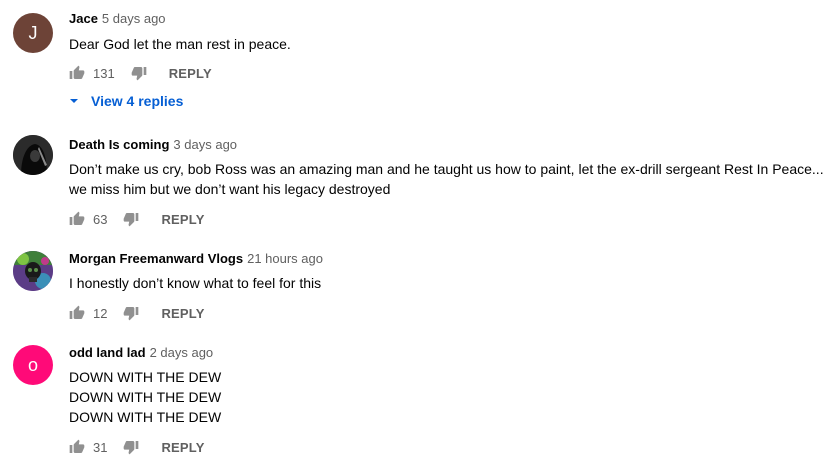 Image resolution: width=834 pixels, height=466 pixels. I want to click on avatar: o, so click(33, 365).